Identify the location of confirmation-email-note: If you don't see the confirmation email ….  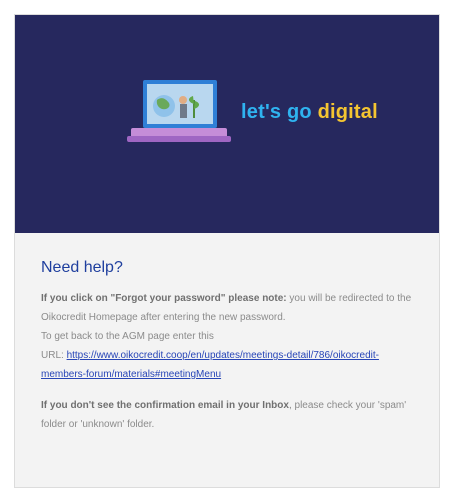
(229, 415).